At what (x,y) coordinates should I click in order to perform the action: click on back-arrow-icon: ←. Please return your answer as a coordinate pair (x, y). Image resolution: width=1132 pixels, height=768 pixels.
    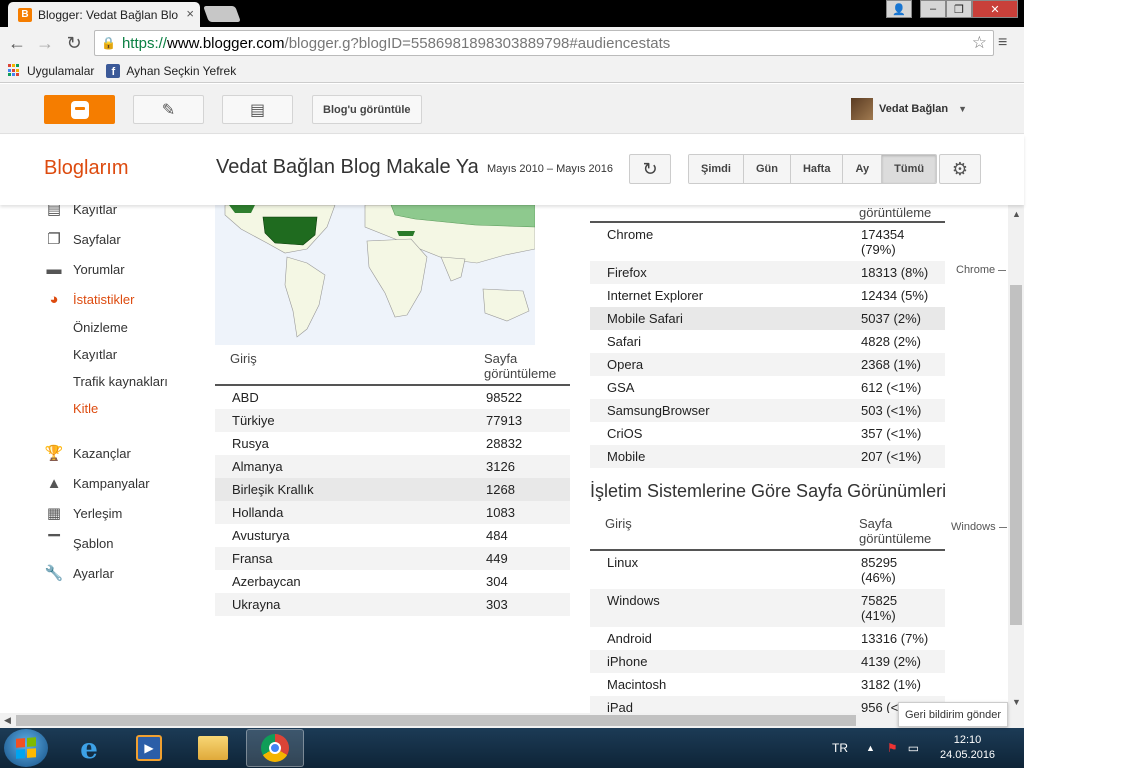
    Looking at the image, I should click on (17, 43).